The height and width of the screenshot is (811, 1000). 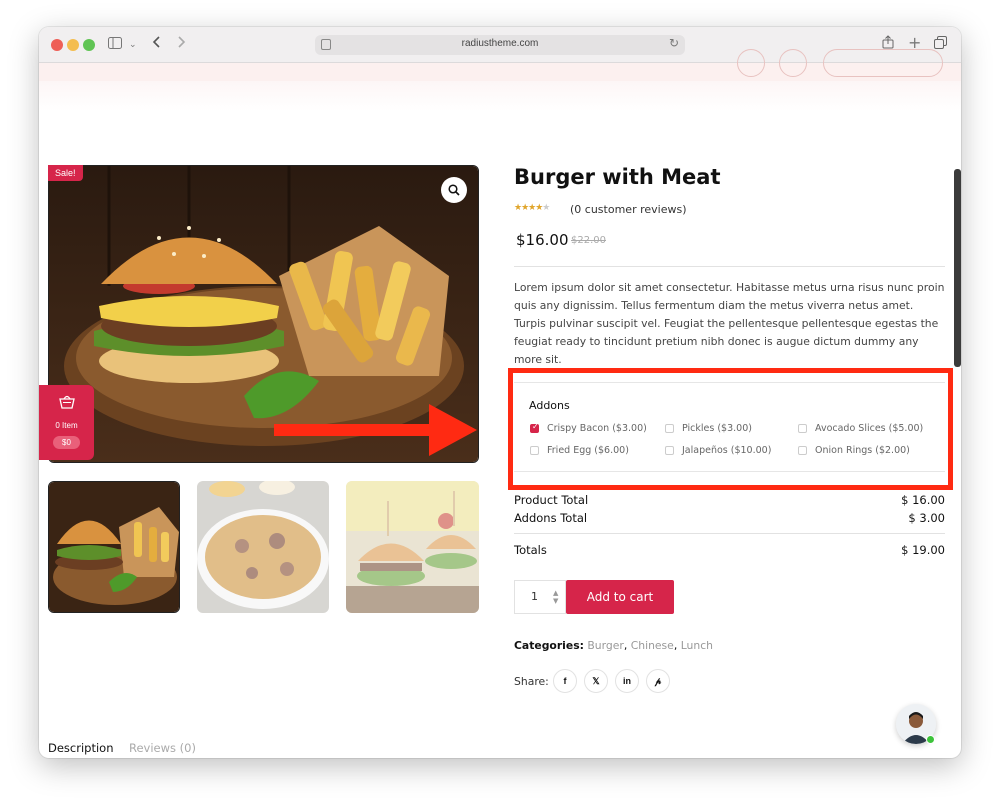 I want to click on quantity-value: 1, so click(x=534, y=596).